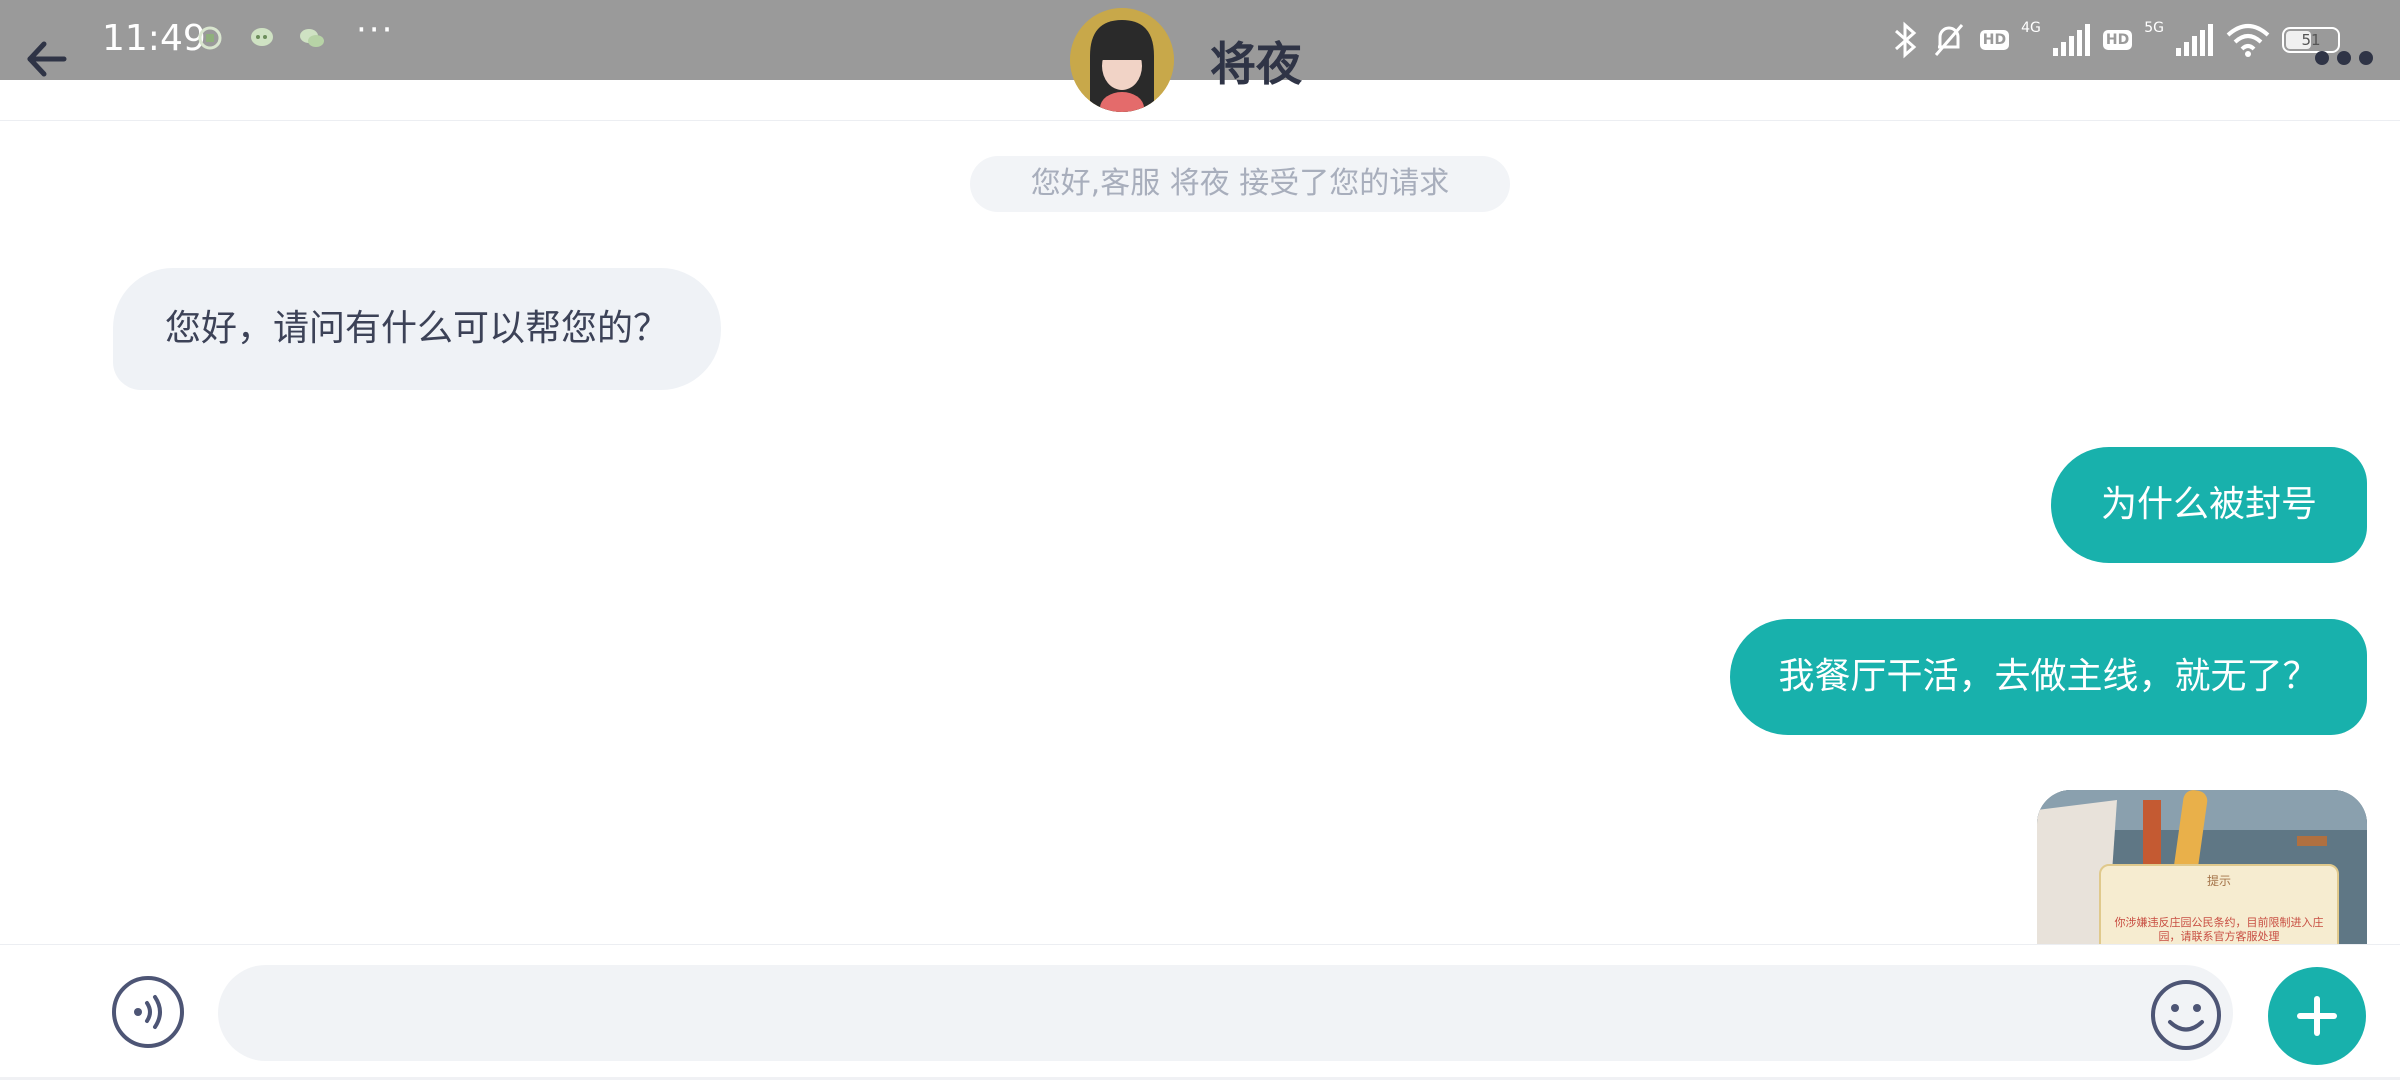 The height and width of the screenshot is (1081, 2400). I want to click on mute-bell-icon, so click(1948, 40).